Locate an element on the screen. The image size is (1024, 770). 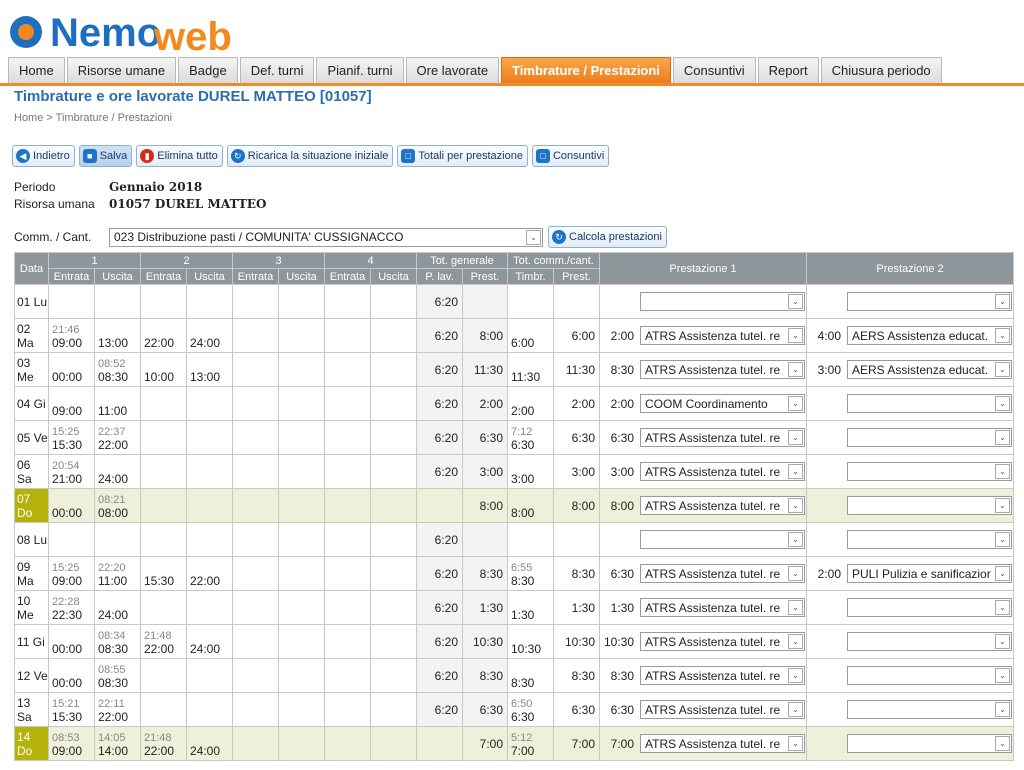
entrata-cell: 15:25 15:30 is located at coordinates (71, 437).